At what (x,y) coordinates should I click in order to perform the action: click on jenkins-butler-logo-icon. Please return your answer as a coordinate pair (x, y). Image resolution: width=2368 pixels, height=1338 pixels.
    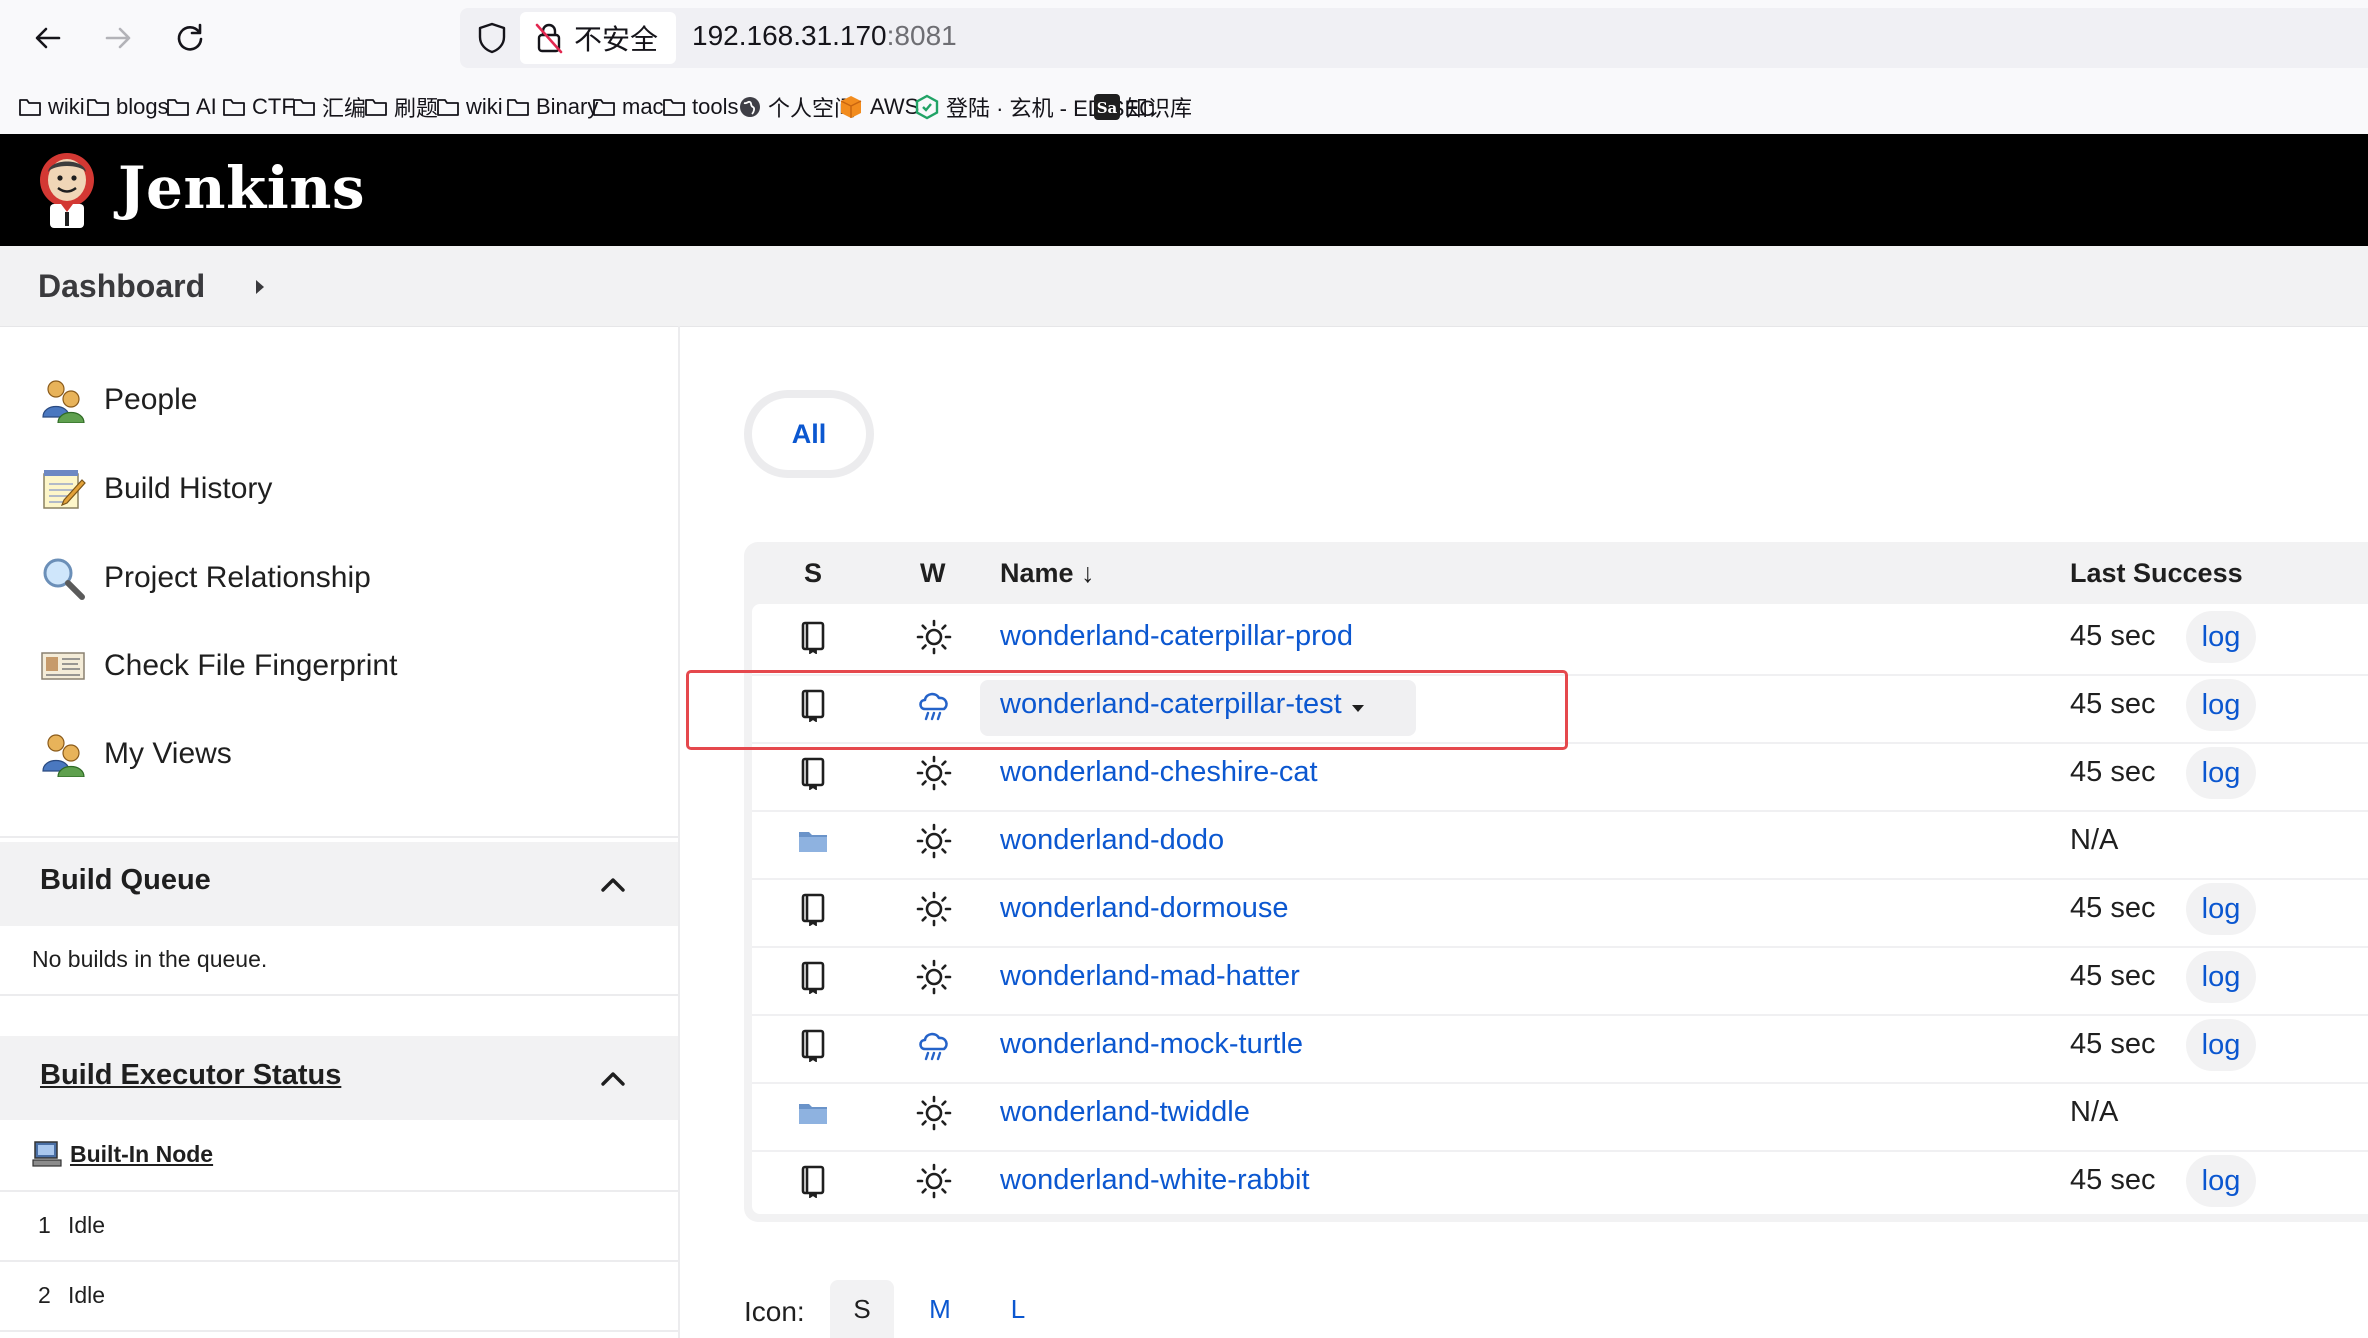
    Looking at the image, I should click on (67, 190).